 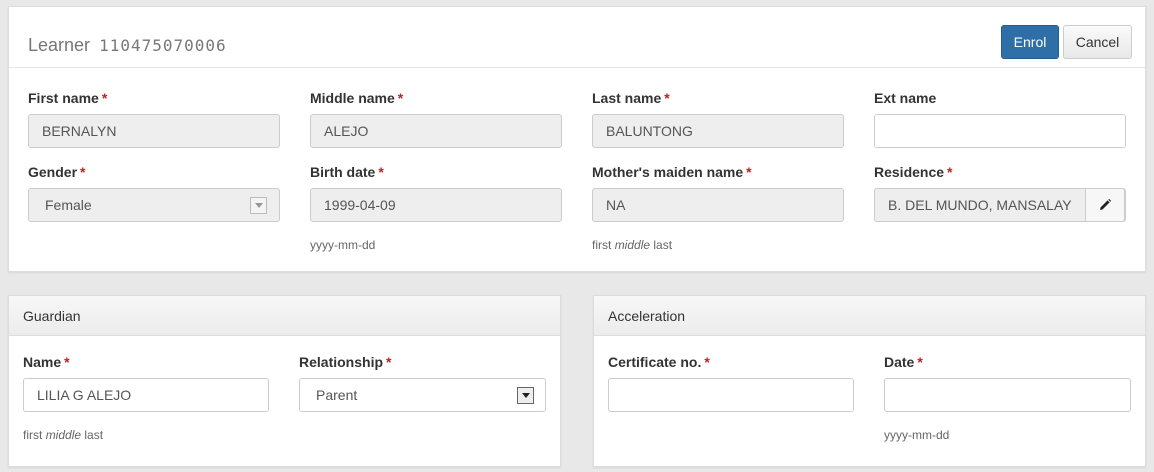 I want to click on ext-name-input, so click(x=1000, y=131).